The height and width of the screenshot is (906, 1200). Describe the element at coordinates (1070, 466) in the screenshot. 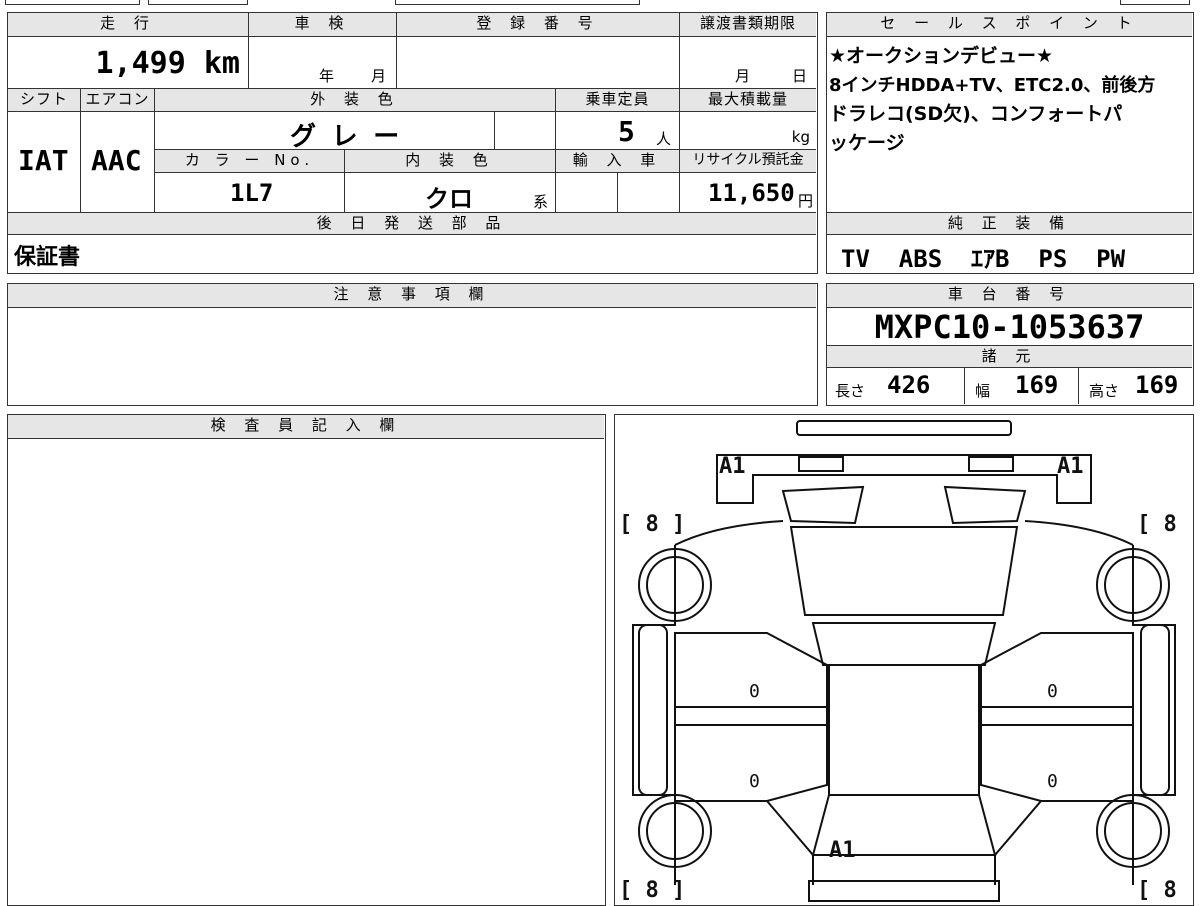

I see `mark-front-right: A1` at that location.